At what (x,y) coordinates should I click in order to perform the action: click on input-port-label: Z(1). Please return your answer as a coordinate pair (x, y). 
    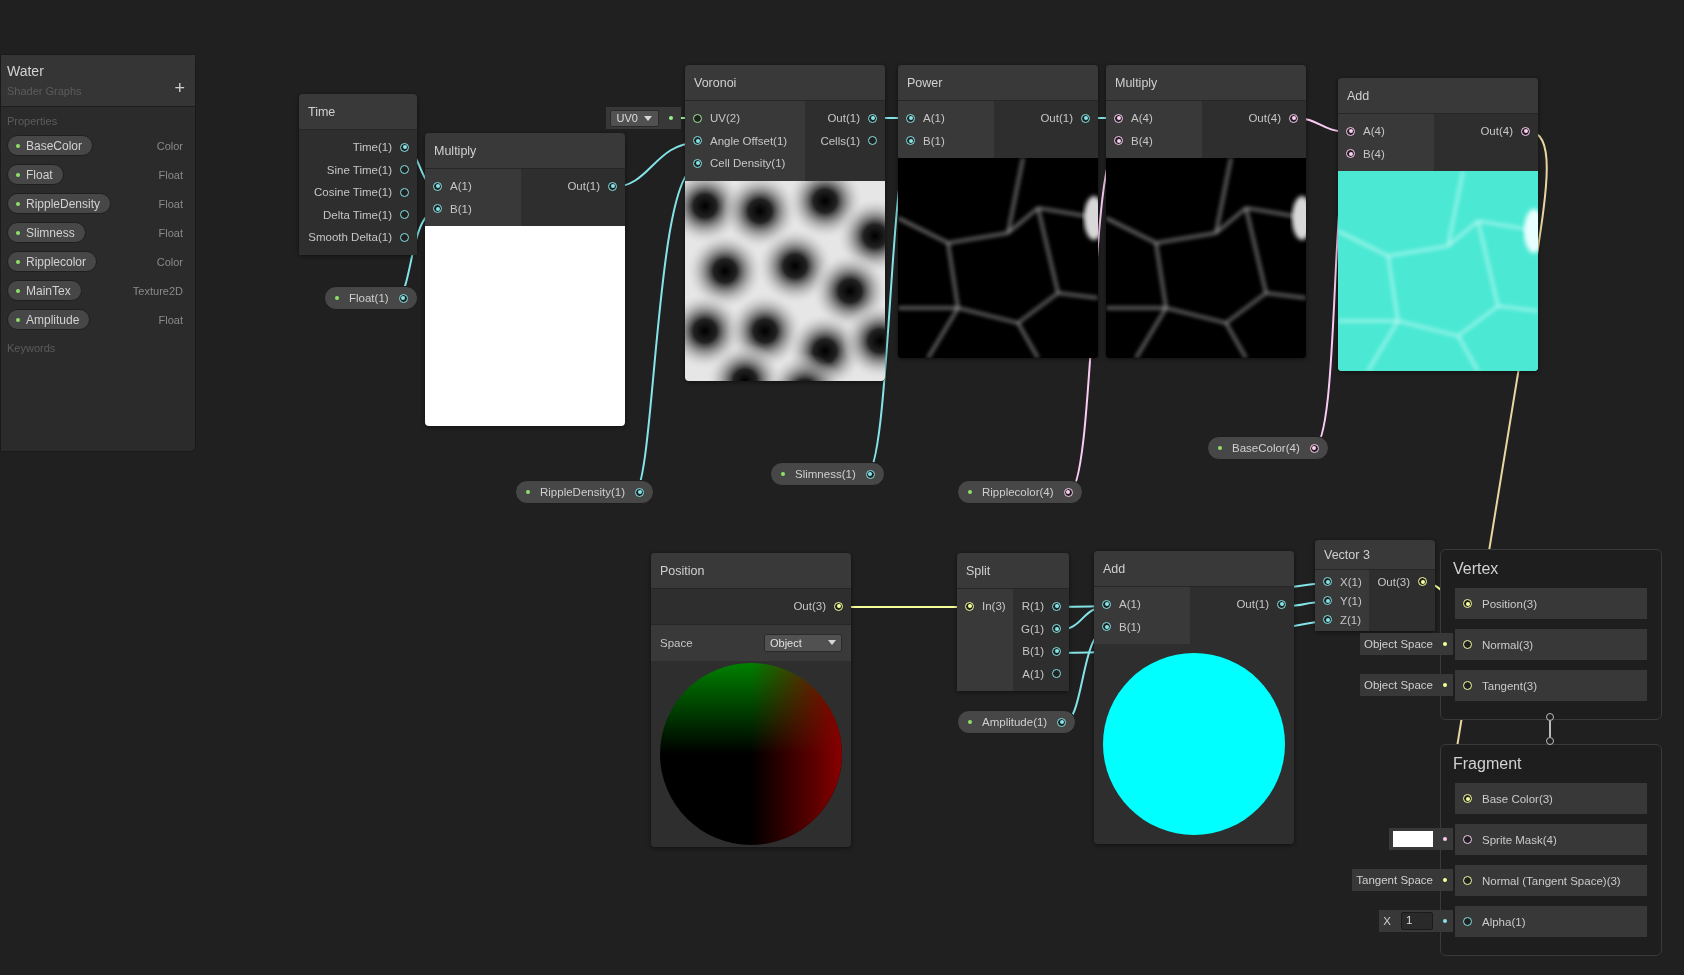
    Looking at the image, I should click on (1351, 619).